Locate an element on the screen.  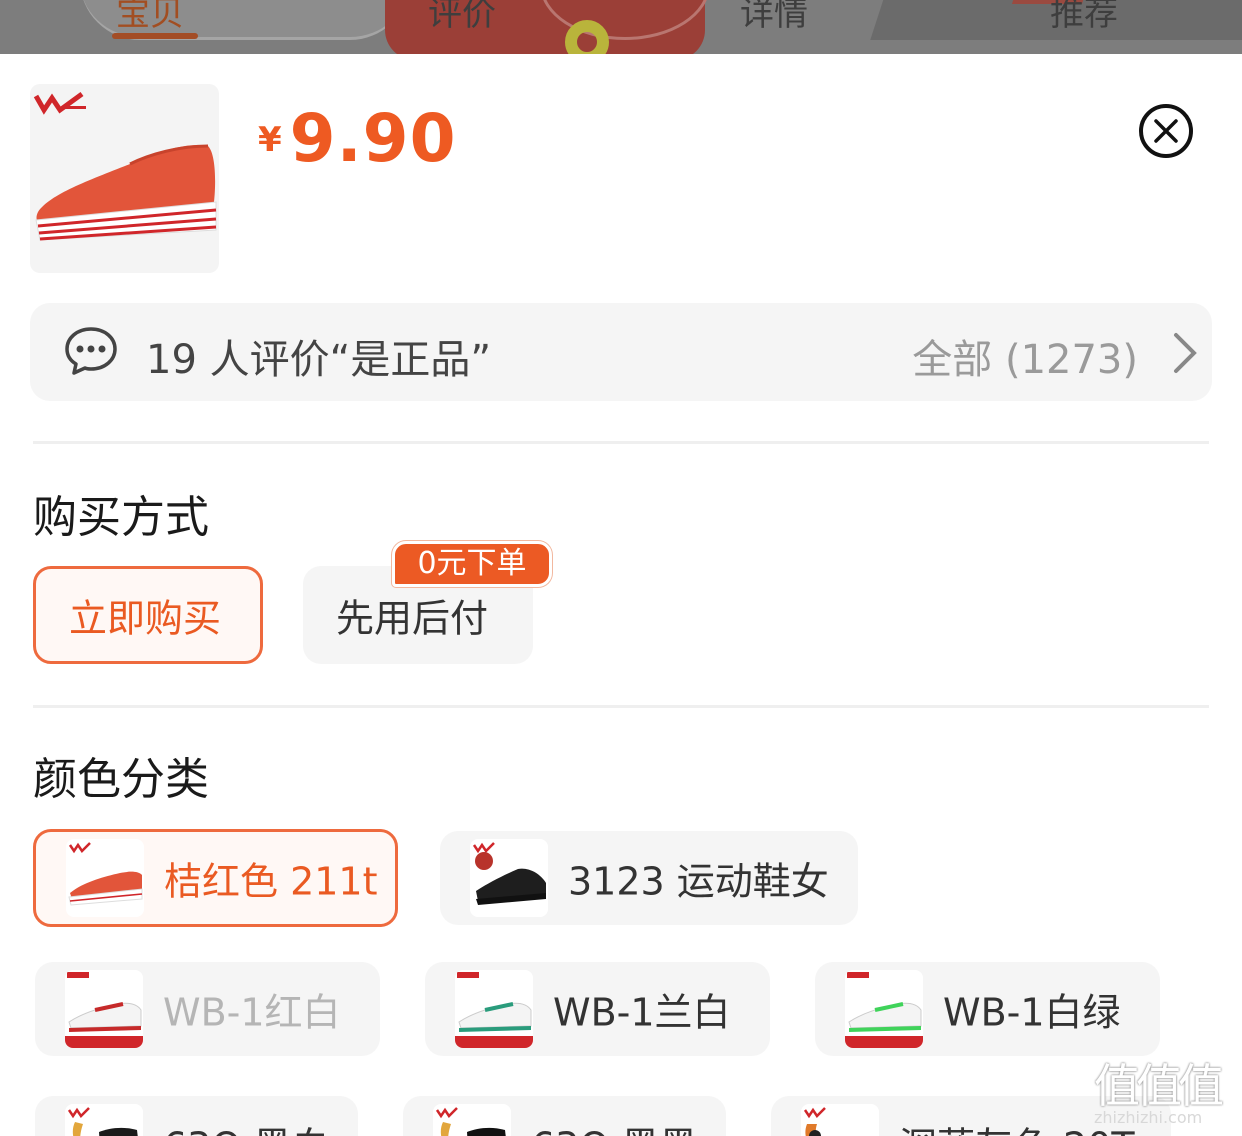
currency-symbol: ¥ is located at coordinates (270, 140).